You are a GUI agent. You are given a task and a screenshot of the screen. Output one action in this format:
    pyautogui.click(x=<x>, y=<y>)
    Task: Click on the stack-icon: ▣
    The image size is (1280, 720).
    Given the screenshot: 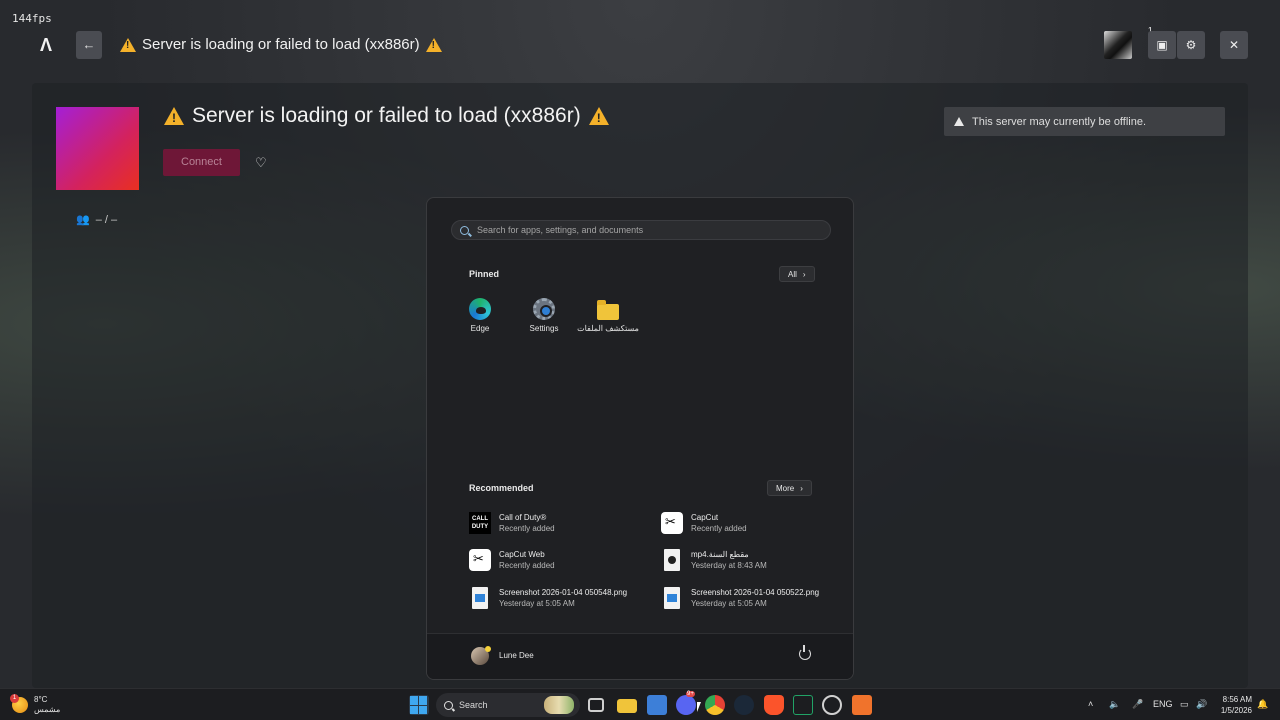 What is the action you would take?
    pyautogui.click(x=1162, y=45)
    